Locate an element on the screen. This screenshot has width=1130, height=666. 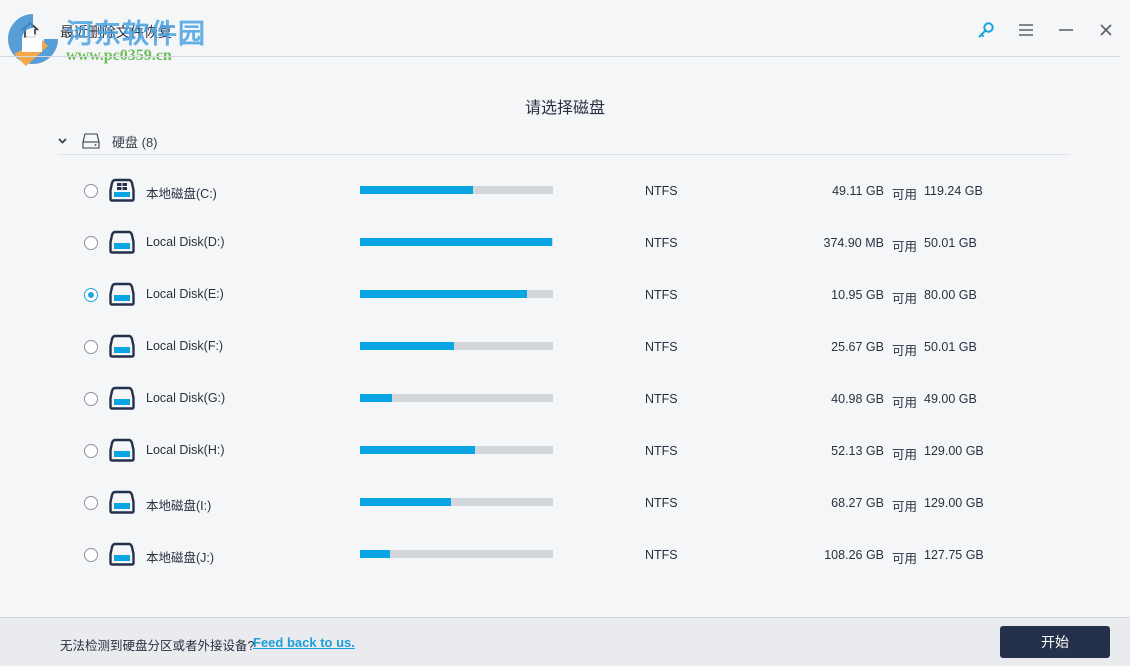
disk-name: 本地磁盘(I:) is located at coordinates (179, 506).